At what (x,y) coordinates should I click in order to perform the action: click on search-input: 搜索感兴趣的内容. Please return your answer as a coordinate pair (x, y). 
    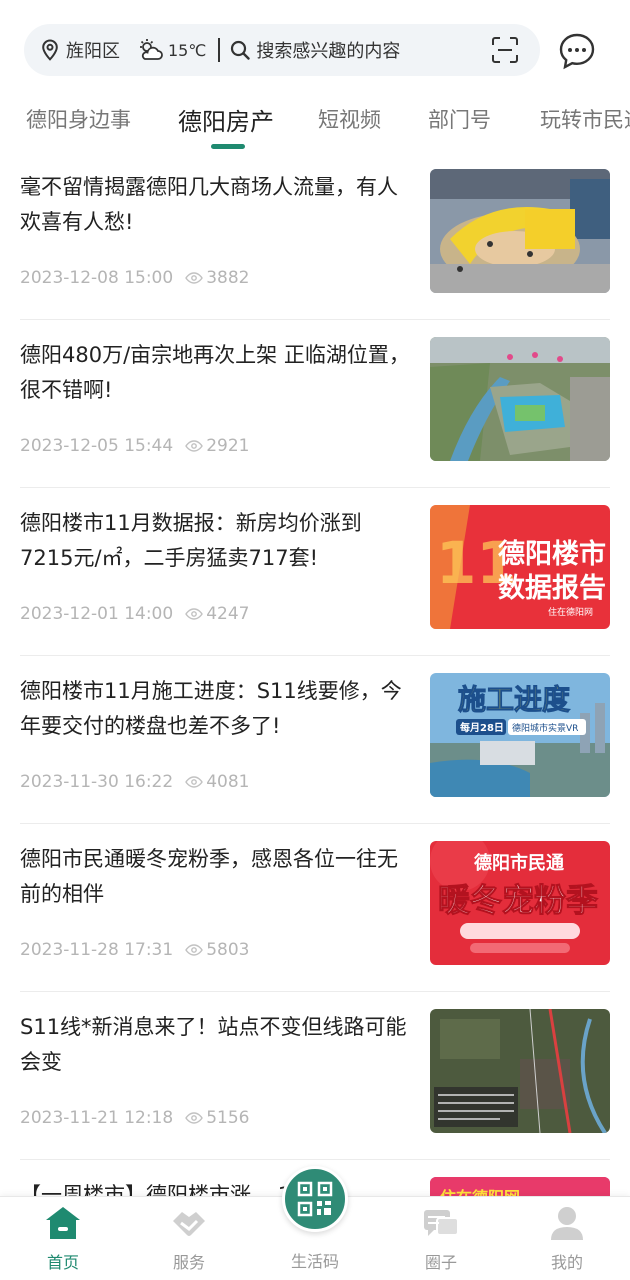
    Looking at the image, I should click on (373, 50).